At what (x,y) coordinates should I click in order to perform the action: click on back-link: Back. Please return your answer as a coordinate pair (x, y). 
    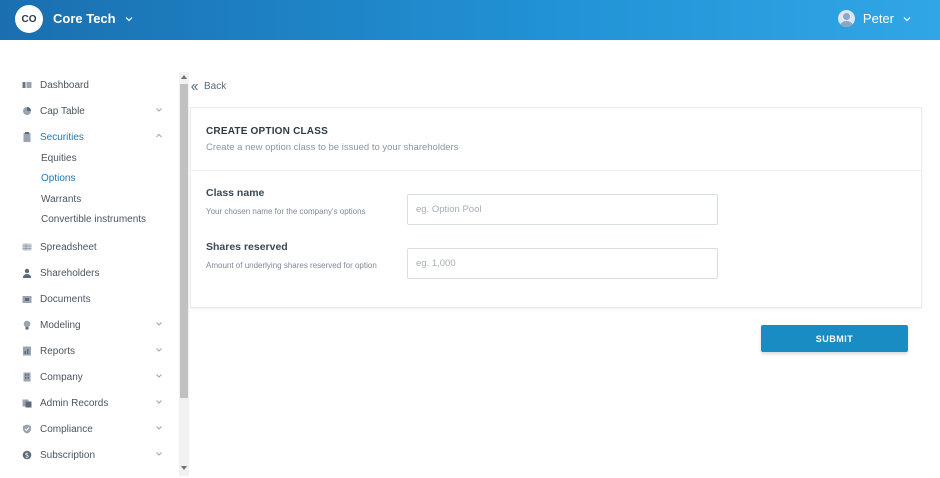
    Looking at the image, I should click on (208, 86).